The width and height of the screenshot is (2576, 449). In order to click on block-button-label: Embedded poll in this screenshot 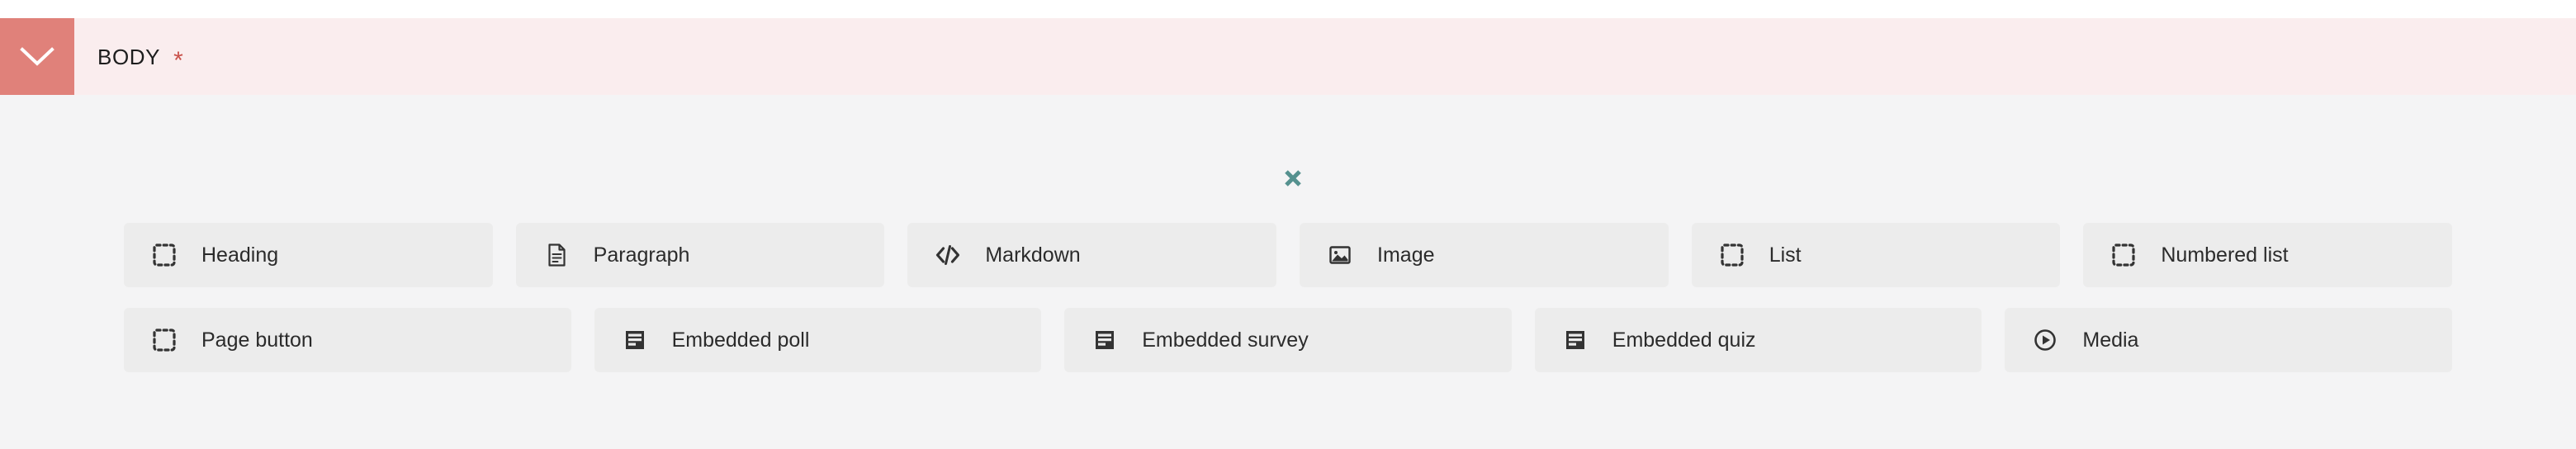, I will do `click(740, 340)`.